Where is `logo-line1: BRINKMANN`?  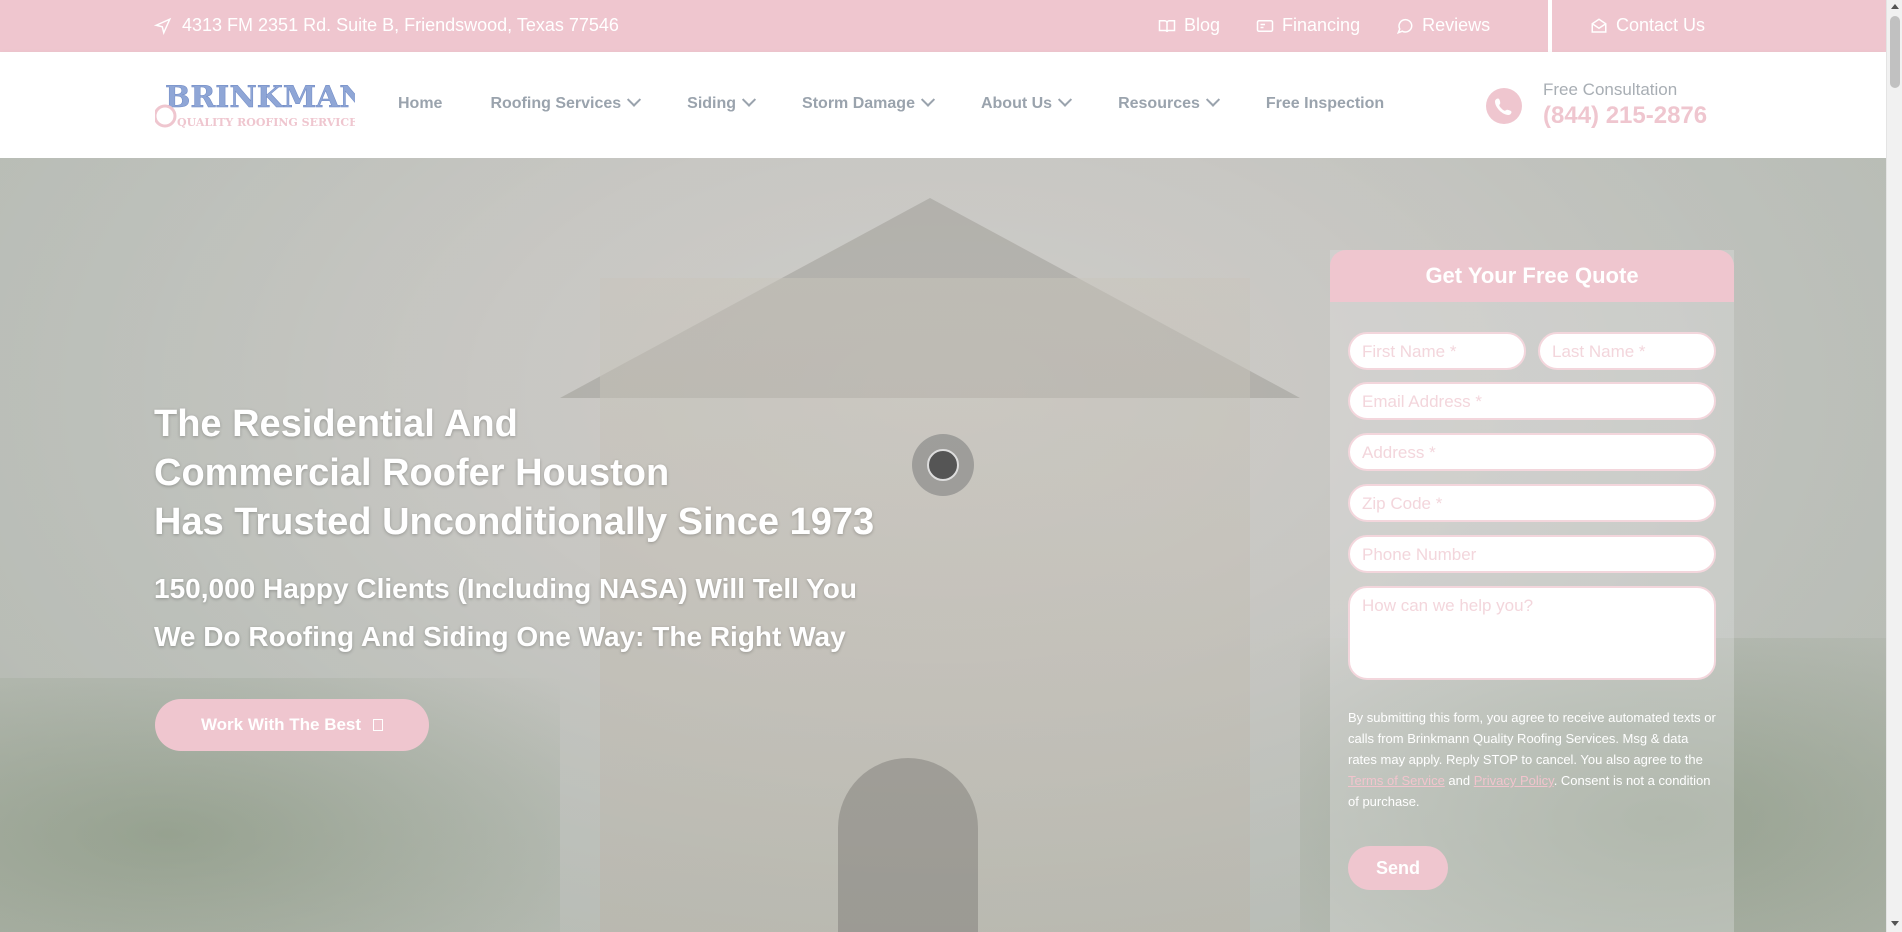
logo-line1: BRINKMANN is located at coordinates (260, 97).